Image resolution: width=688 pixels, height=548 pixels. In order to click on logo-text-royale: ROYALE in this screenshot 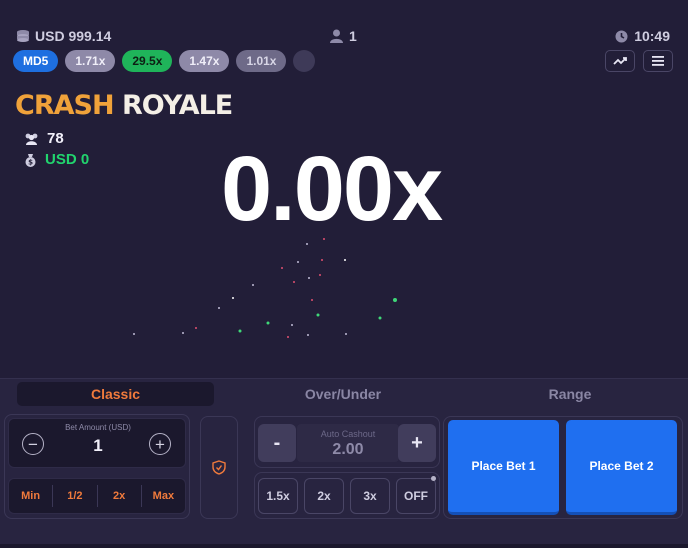, I will do `click(177, 105)`.